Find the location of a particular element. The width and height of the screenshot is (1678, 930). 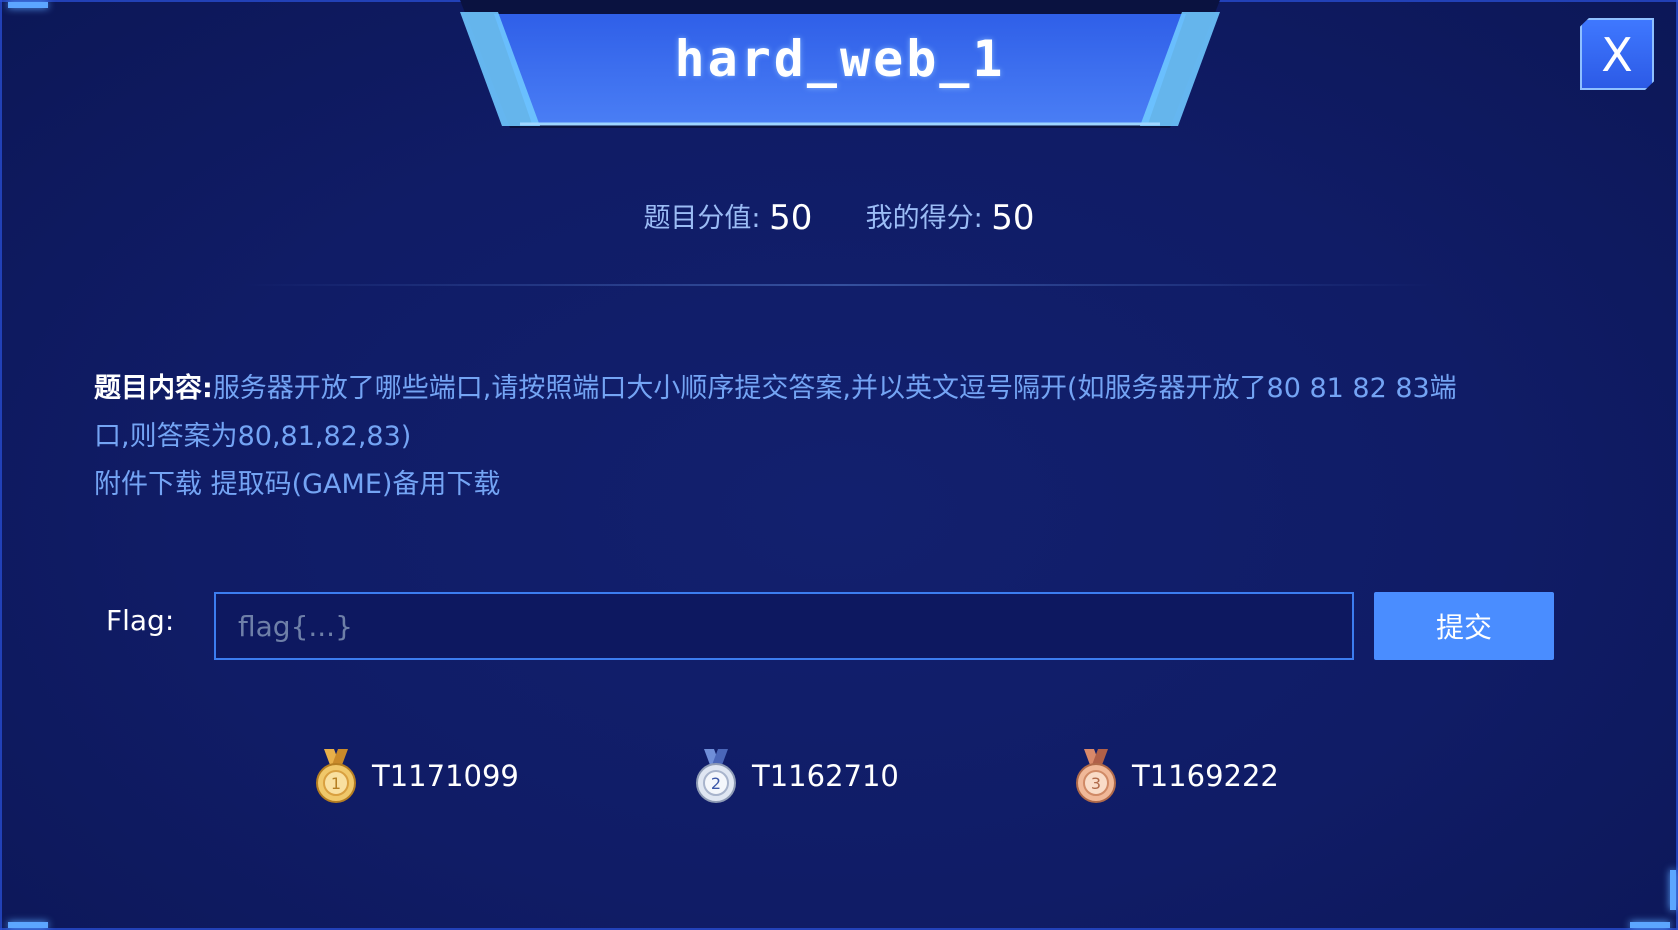

backup-download-link: 备用下载 is located at coordinates (446, 484).